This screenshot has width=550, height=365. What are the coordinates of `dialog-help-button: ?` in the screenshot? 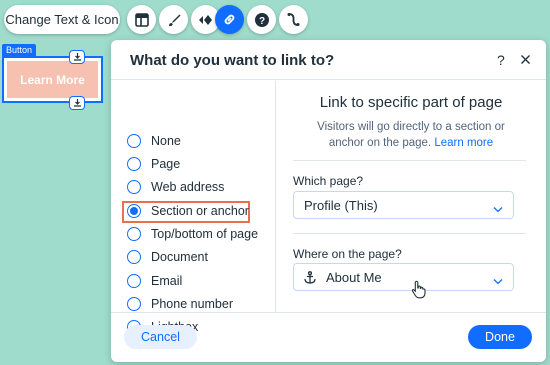 It's located at (501, 60).